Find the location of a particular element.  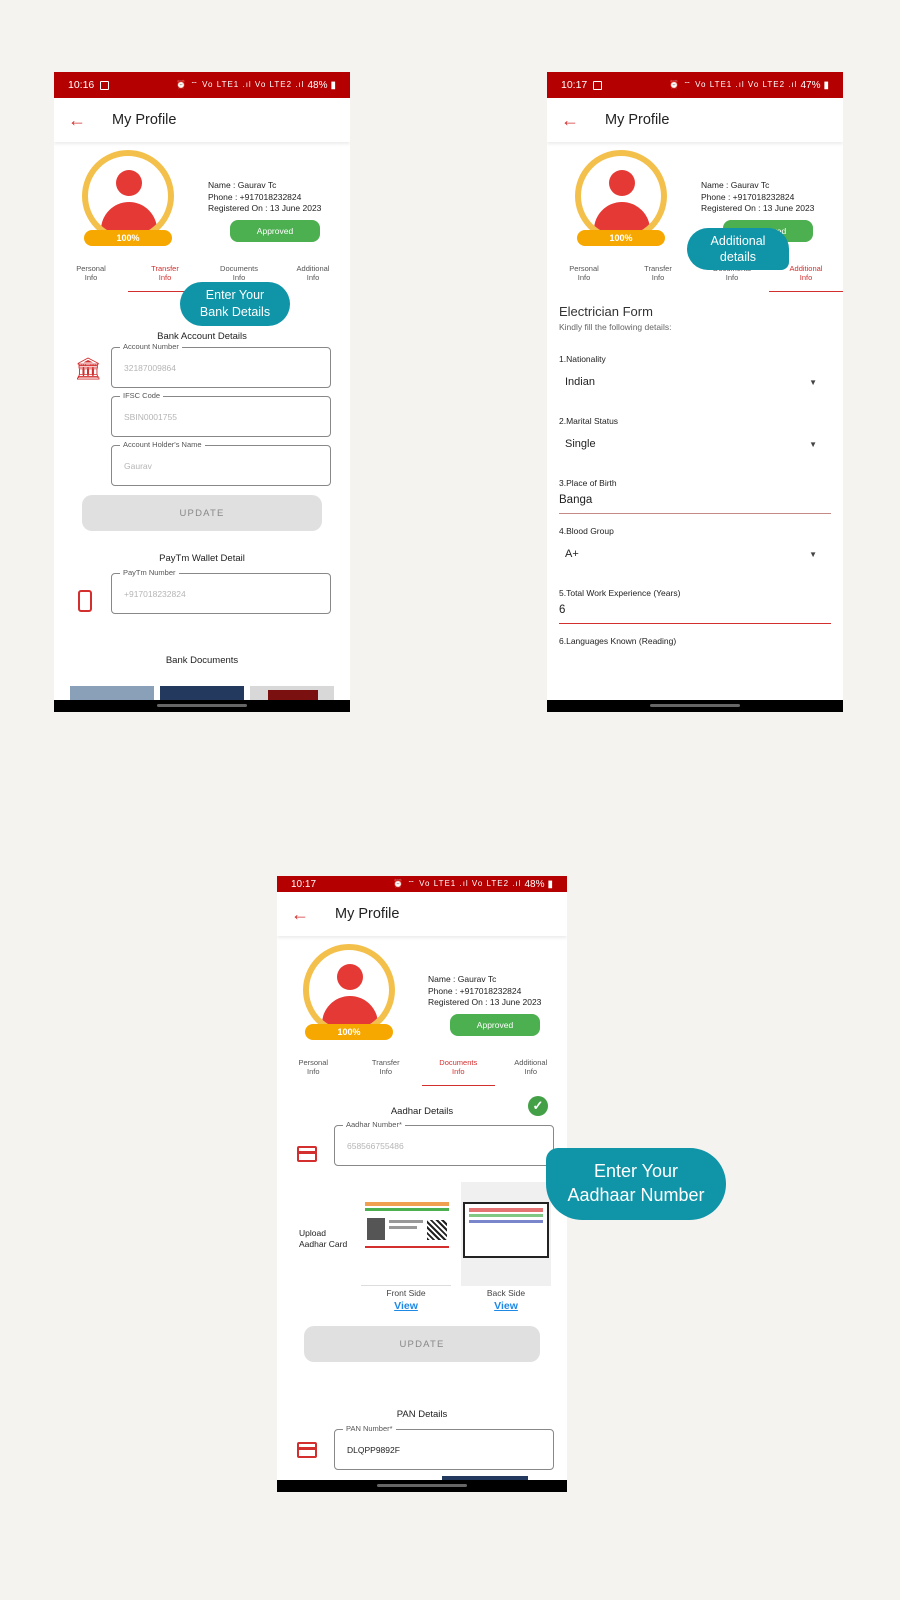

question-blood-group: 4.Blood Group is located at coordinates (586, 531).